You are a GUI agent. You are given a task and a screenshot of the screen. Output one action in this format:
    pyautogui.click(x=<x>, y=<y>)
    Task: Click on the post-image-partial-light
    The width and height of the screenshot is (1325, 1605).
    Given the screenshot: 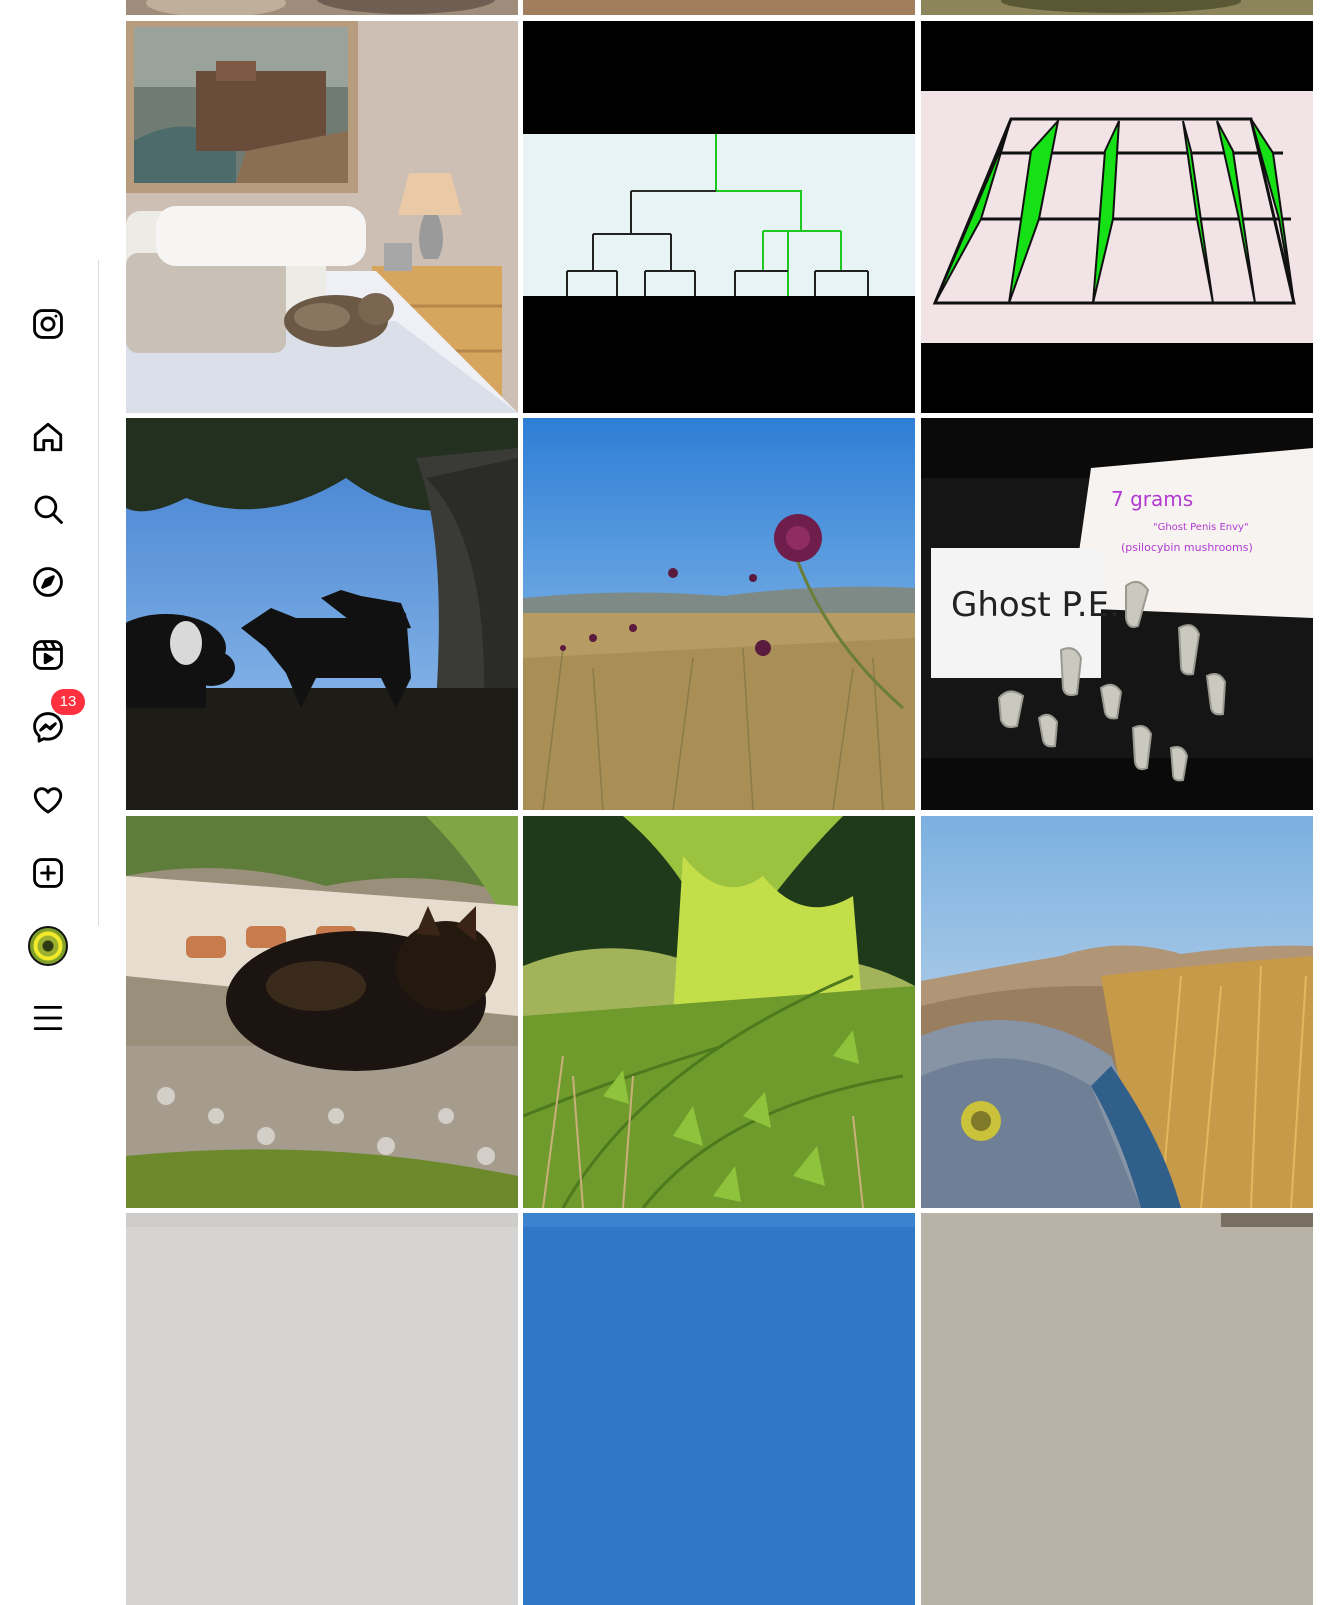 What is the action you would take?
    pyautogui.click(x=322, y=1409)
    